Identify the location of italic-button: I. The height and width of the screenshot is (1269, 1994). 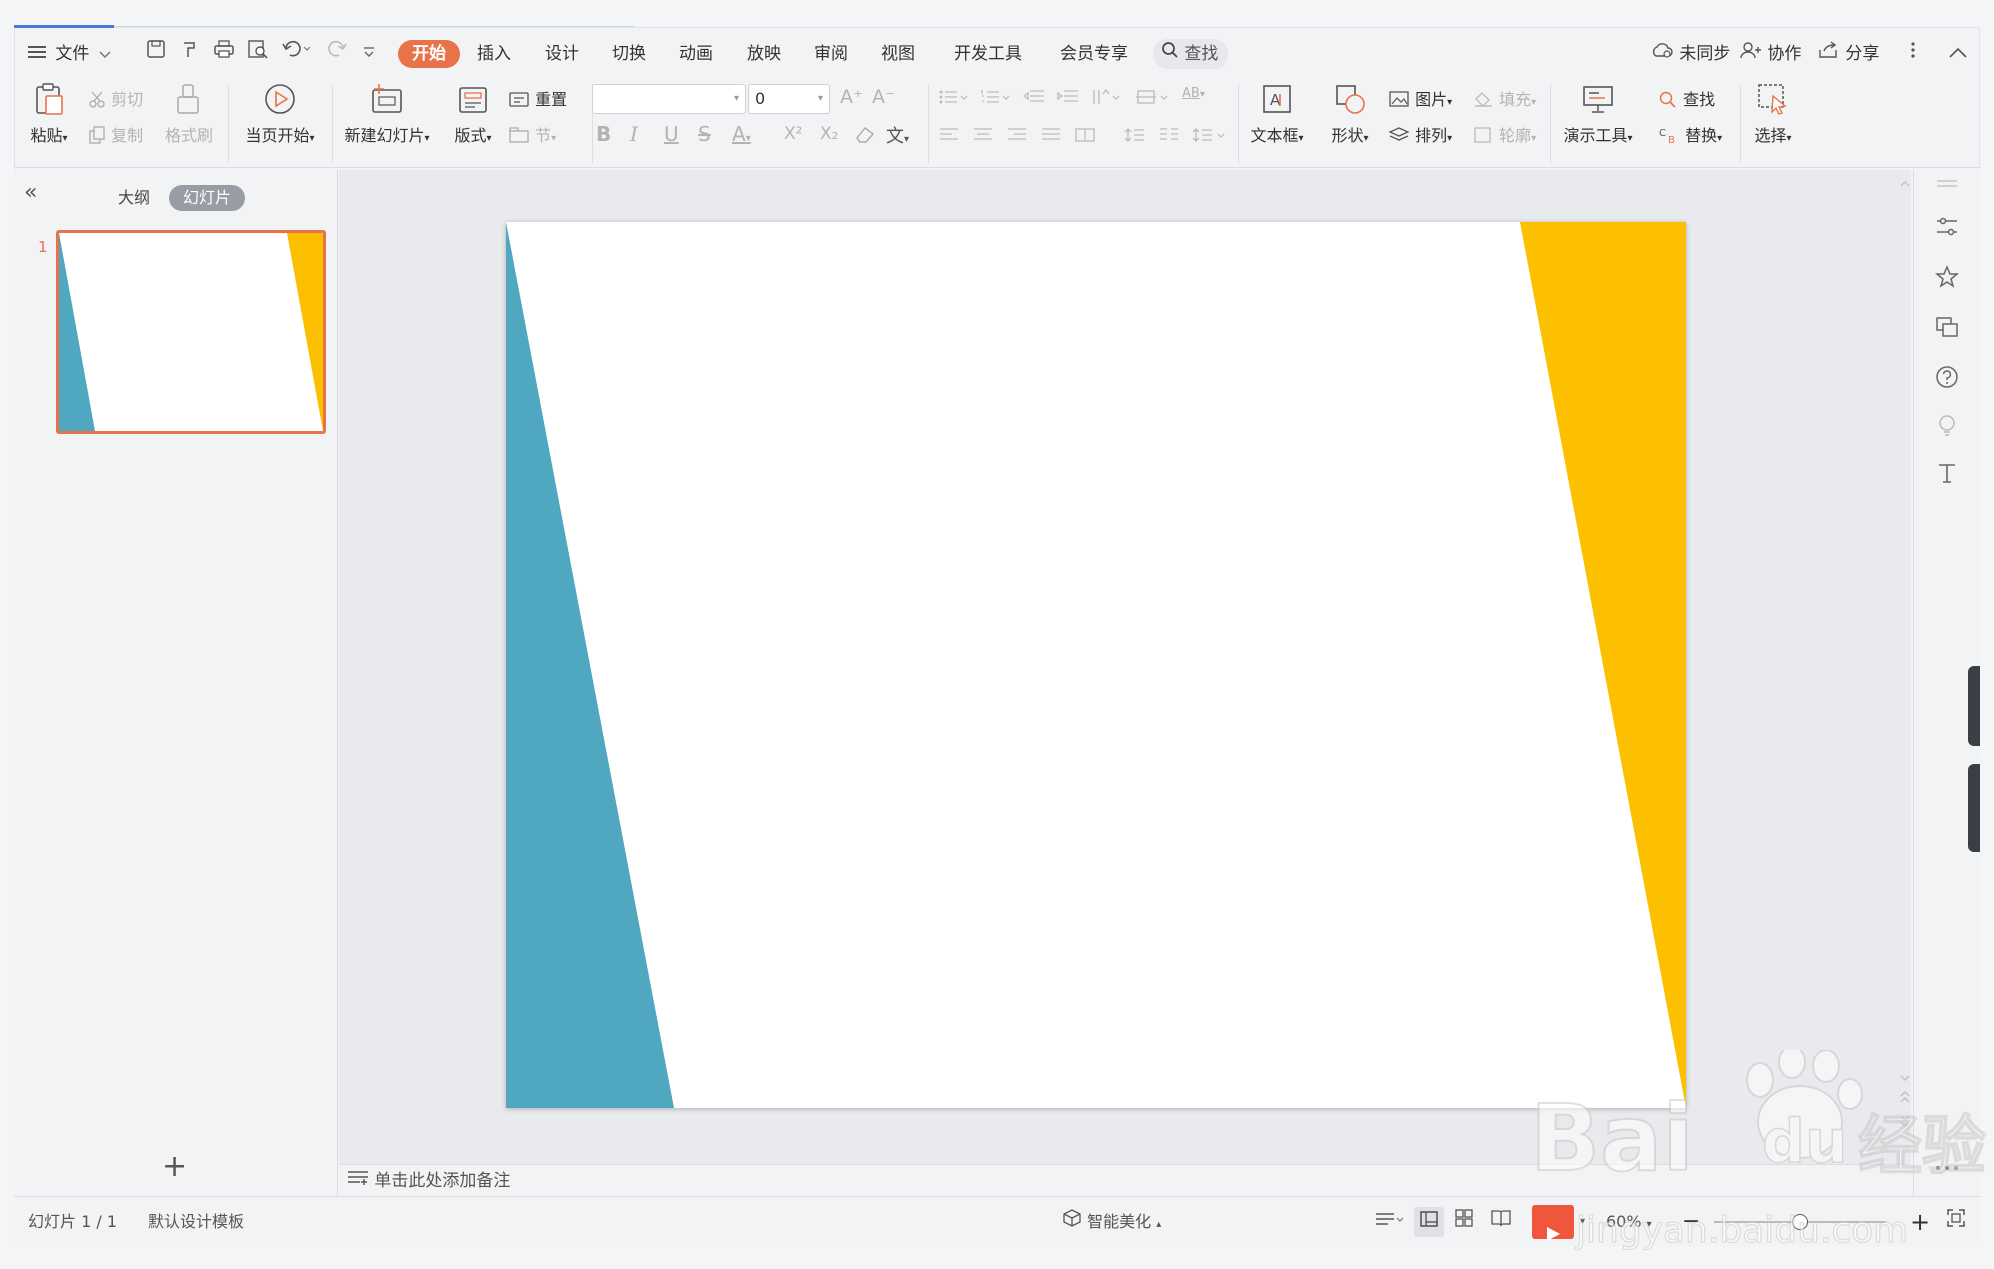
(634, 134).